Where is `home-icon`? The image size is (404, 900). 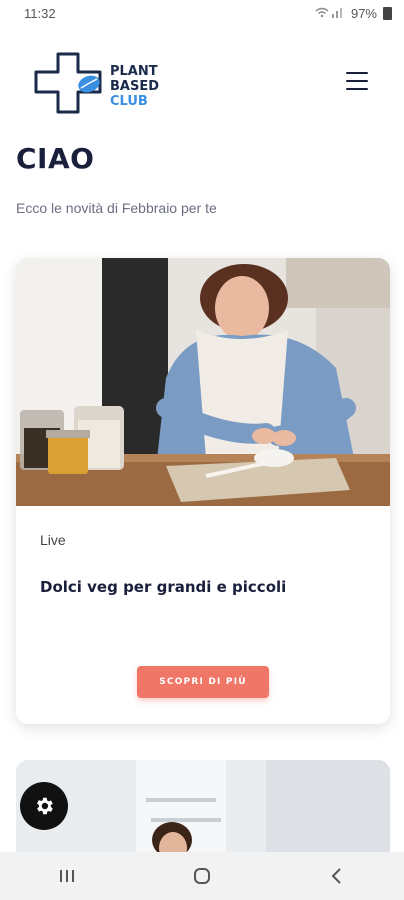 home-icon is located at coordinates (202, 876).